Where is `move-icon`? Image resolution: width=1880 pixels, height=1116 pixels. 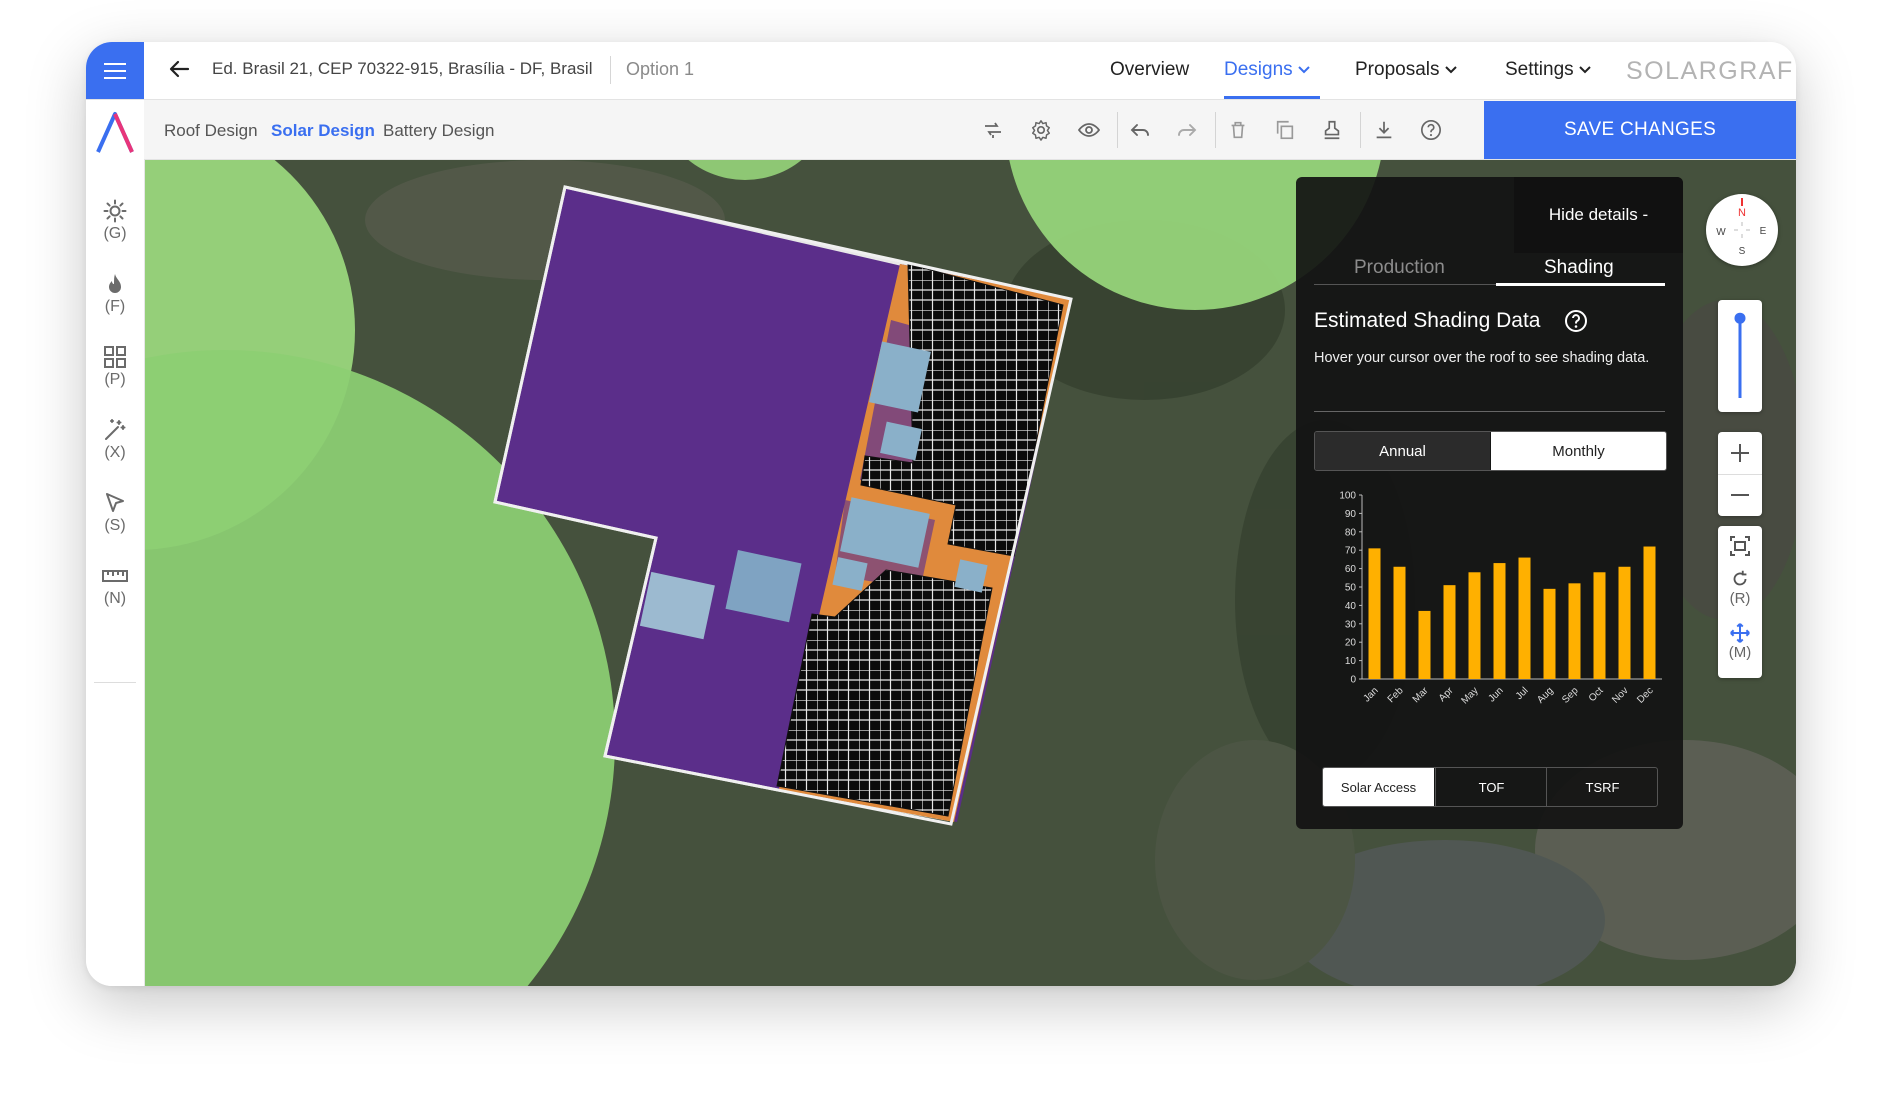
move-icon is located at coordinates (1740, 633).